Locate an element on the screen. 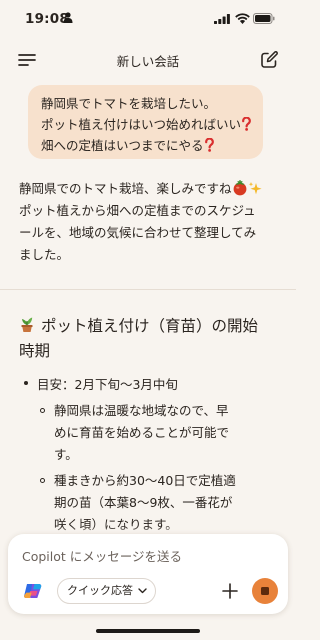 This screenshot has width=320, height=640. sparkles-icon is located at coordinates (255, 188).